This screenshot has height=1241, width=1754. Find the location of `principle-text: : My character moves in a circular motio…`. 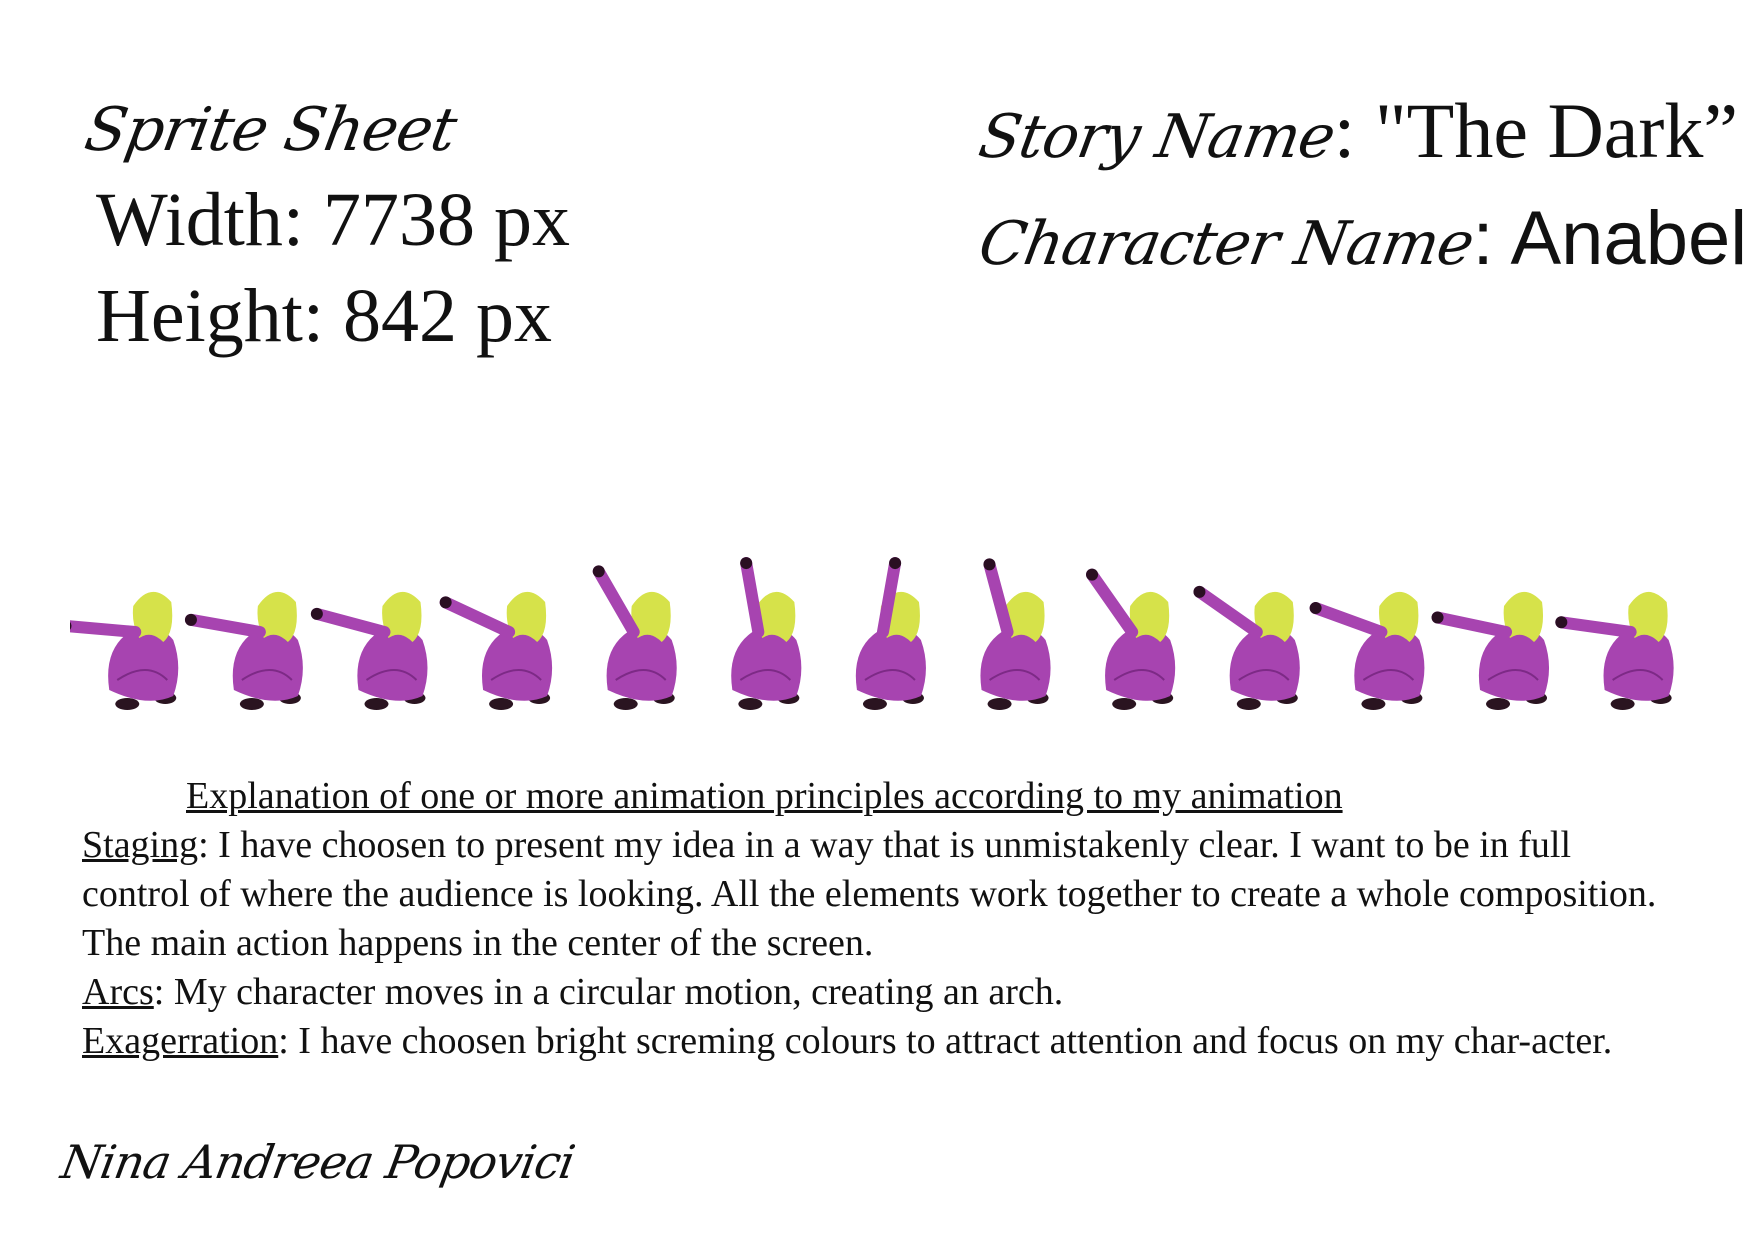

principle-text: : My character moves in a circular motio… is located at coordinates (608, 992).